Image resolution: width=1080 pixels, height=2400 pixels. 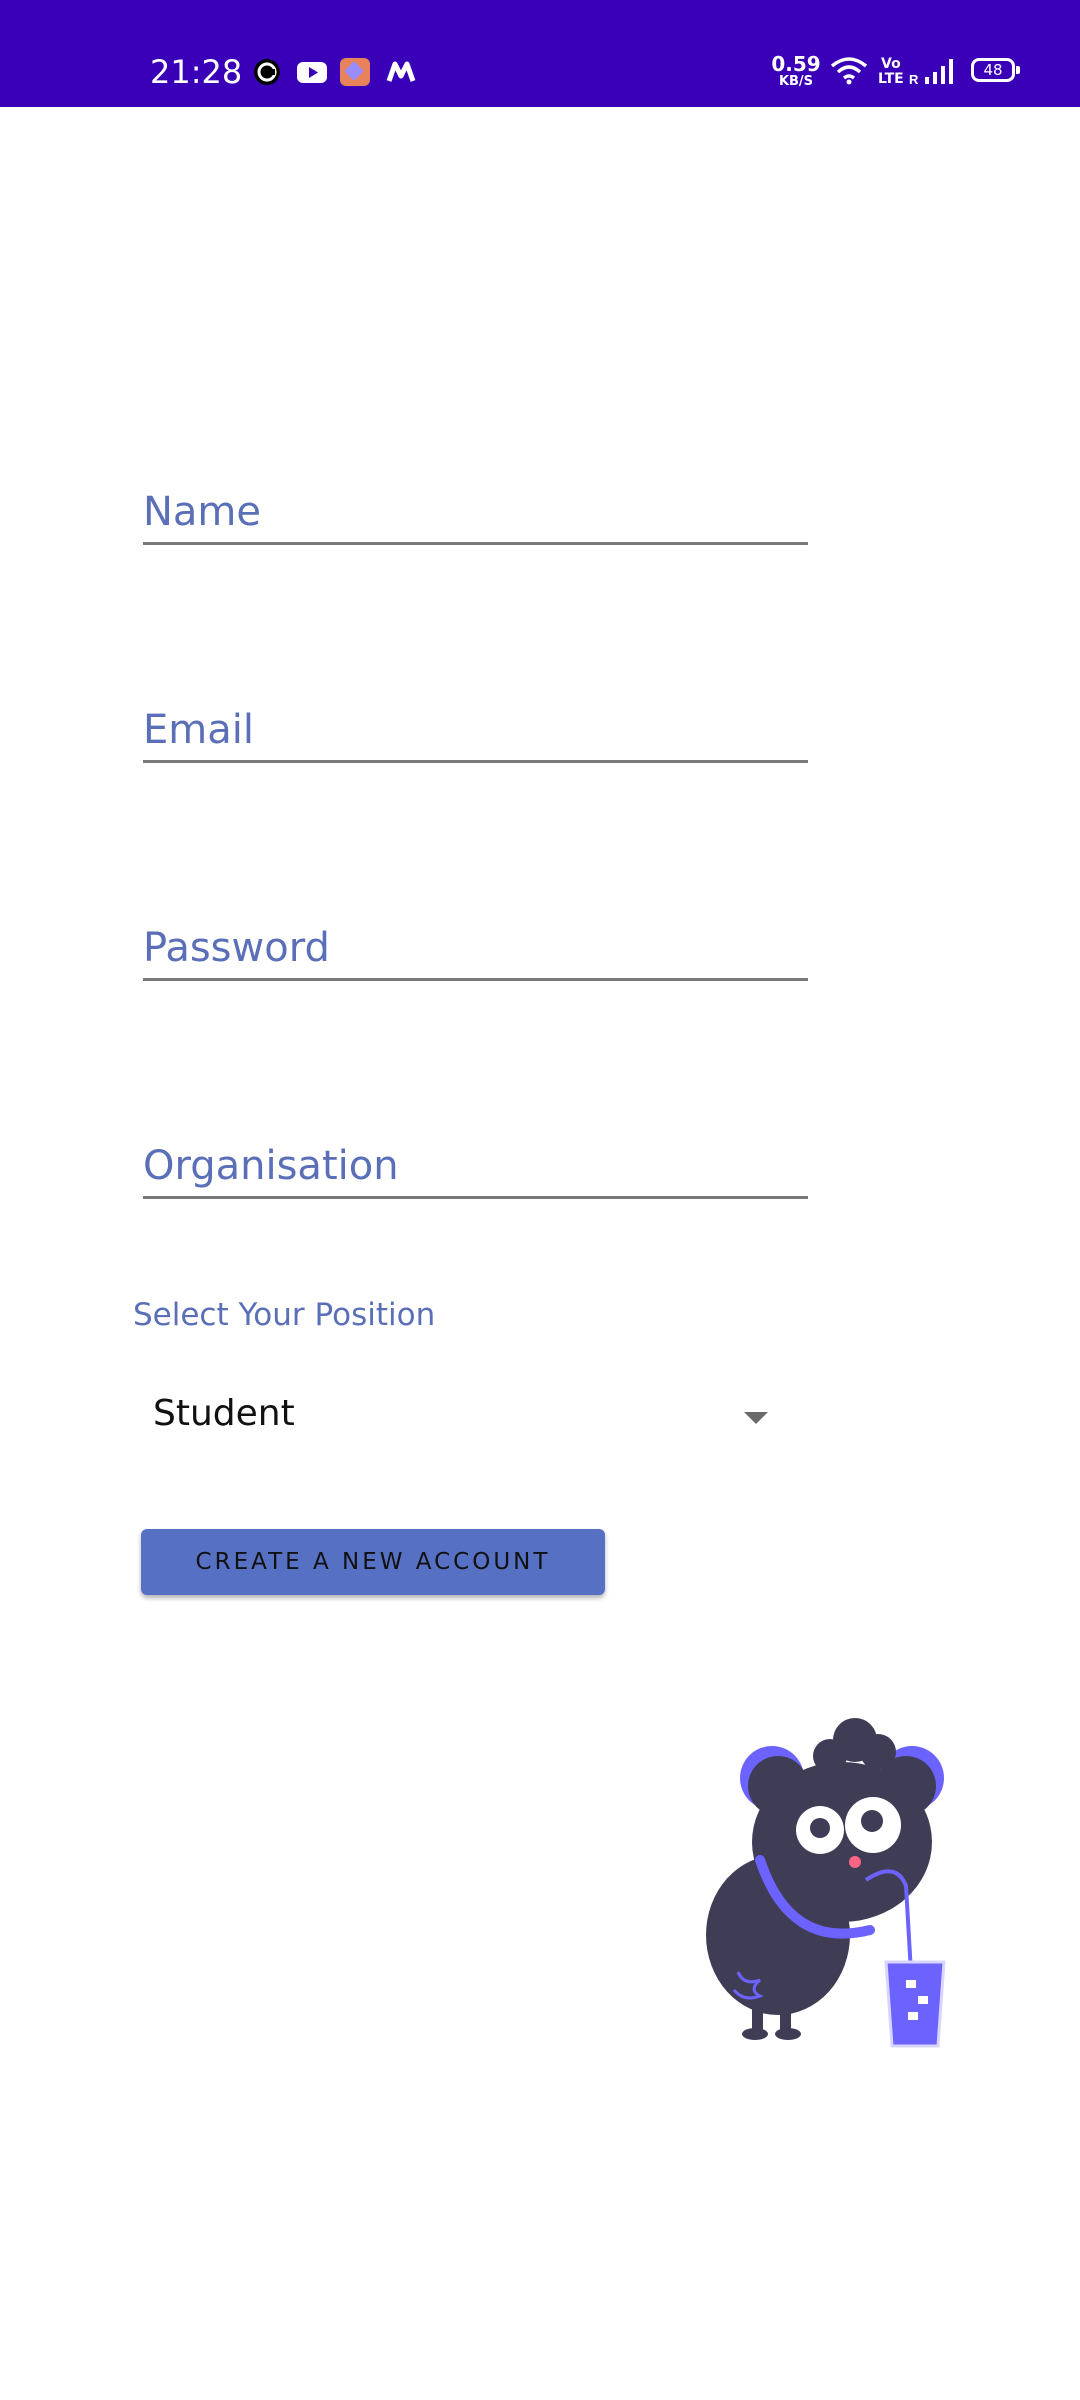 I want to click on roaming-indicator: R, so click(x=914, y=79).